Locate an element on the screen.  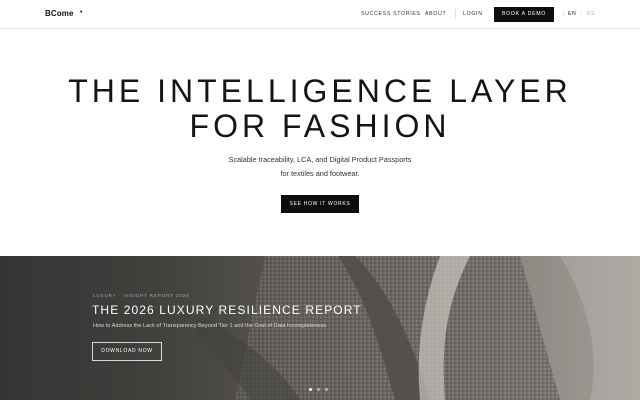
logo-mark-icon: • is located at coordinates (81, 12).